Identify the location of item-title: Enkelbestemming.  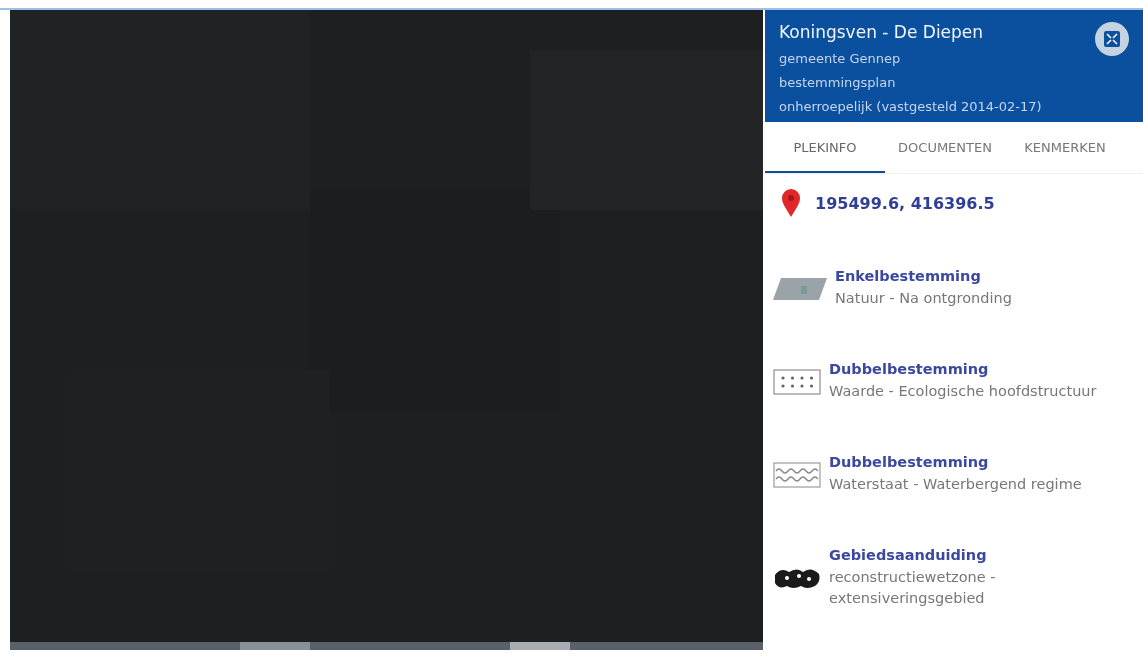
(908, 276).